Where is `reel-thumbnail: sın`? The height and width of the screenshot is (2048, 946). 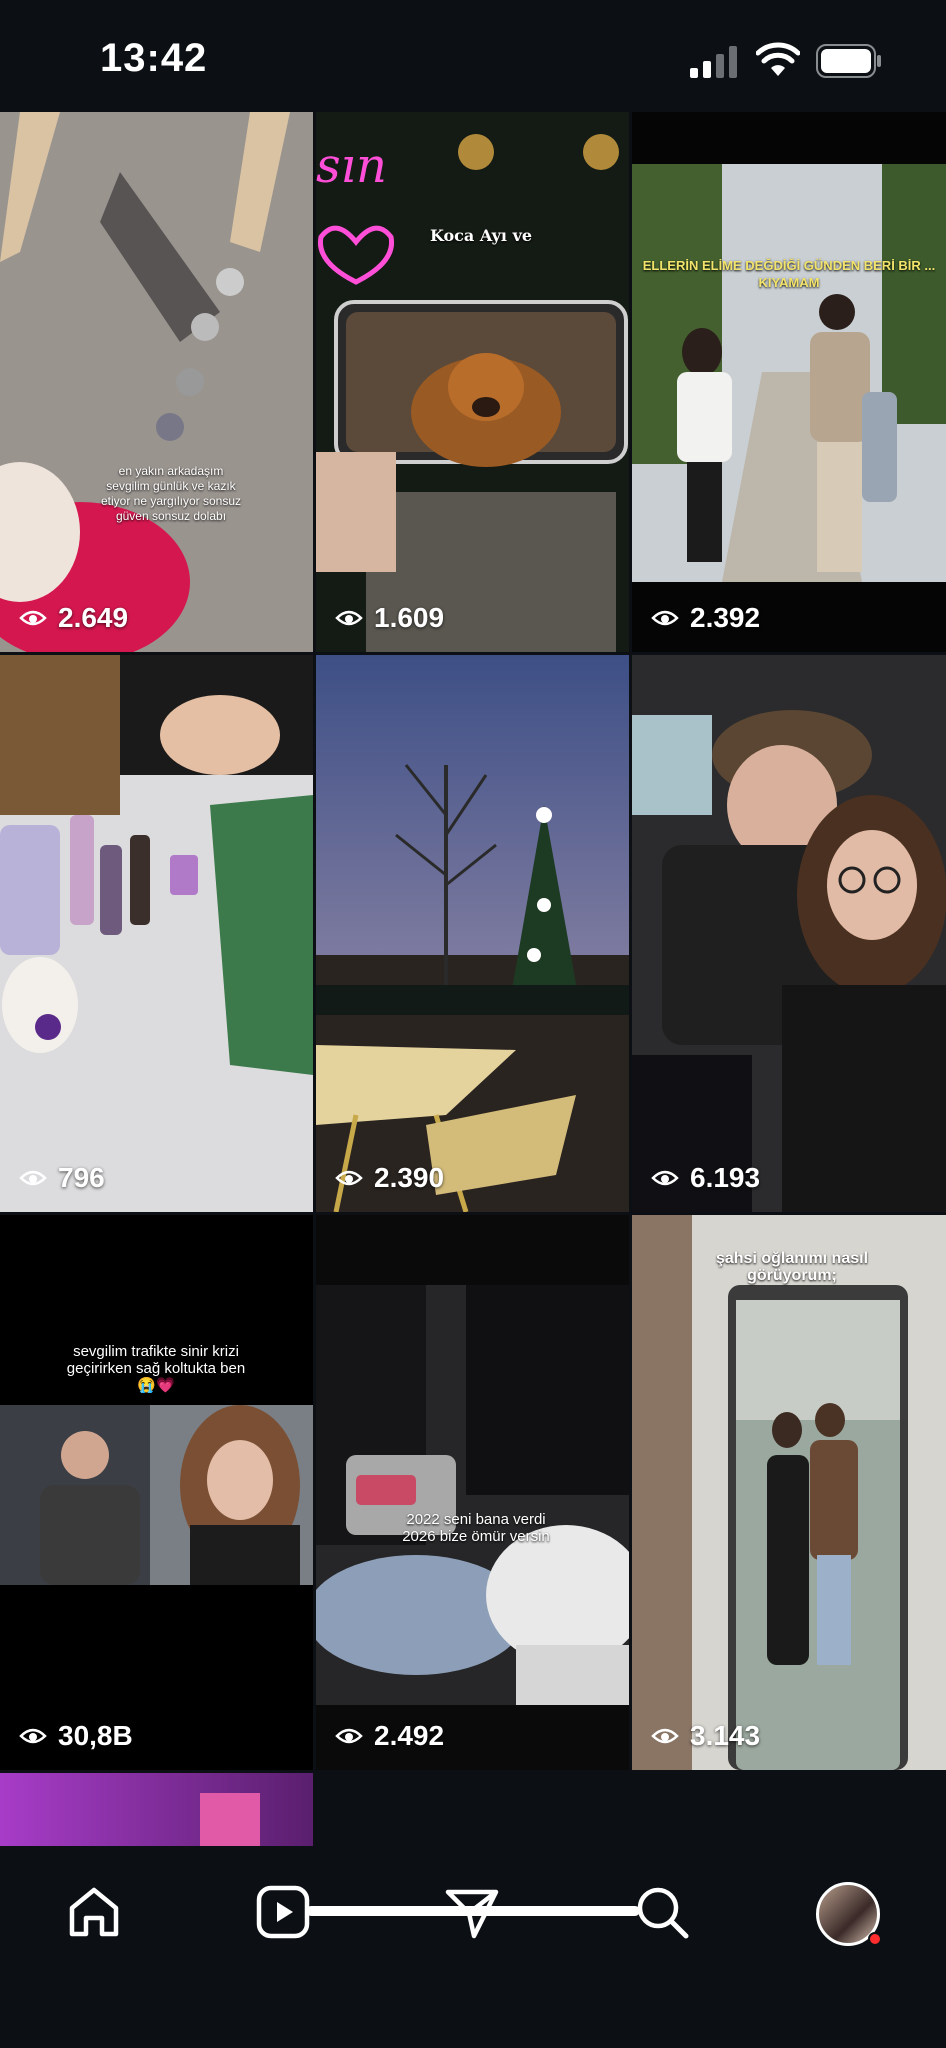
reel-thumbnail: sın is located at coordinates (472, 382).